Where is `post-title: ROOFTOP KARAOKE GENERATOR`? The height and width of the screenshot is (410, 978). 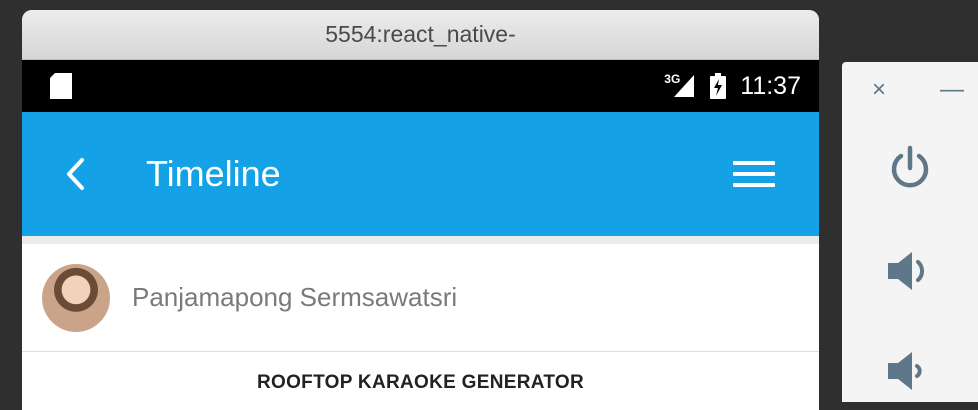 post-title: ROOFTOP KARAOKE GENERATOR is located at coordinates (420, 382).